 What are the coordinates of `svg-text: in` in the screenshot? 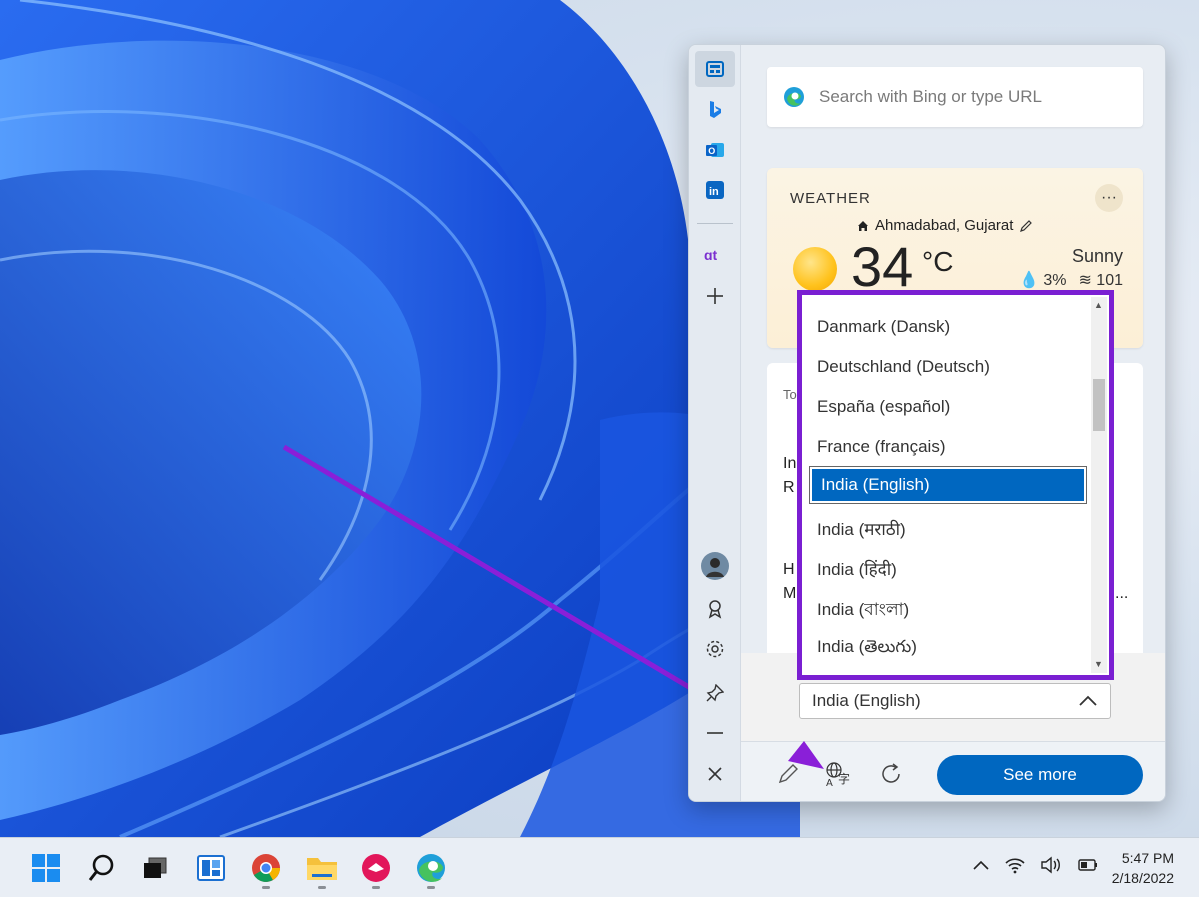 It's located at (714, 192).